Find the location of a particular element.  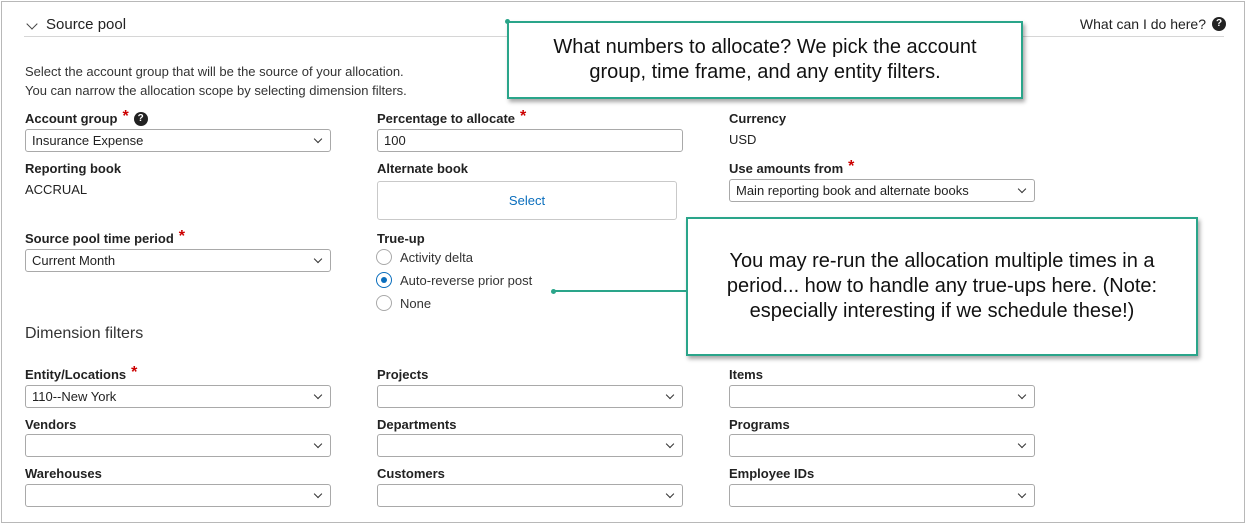

alternate-book-box: Select is located at coordinates (527, 200).